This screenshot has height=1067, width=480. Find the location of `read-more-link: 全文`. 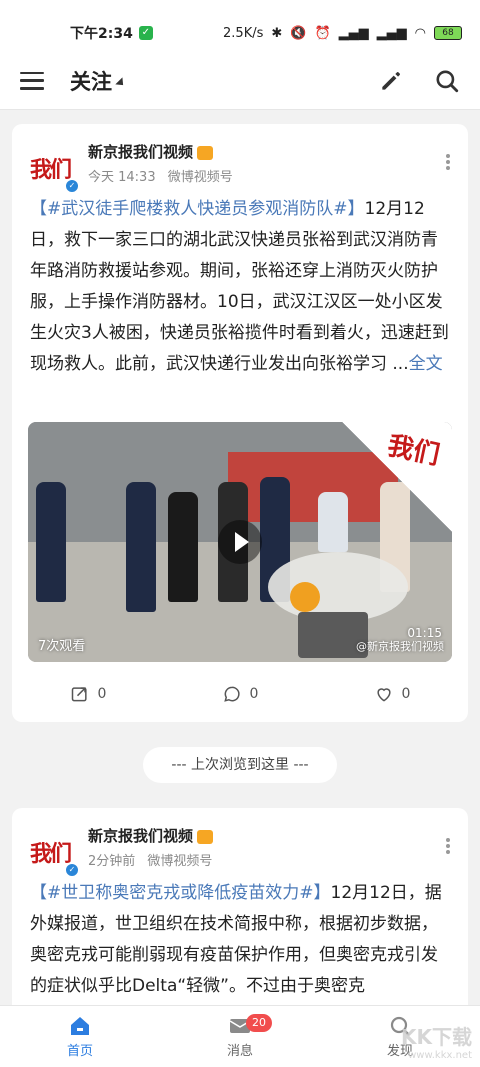

read-more-link: 全文 is located at coordinates (426, 364).